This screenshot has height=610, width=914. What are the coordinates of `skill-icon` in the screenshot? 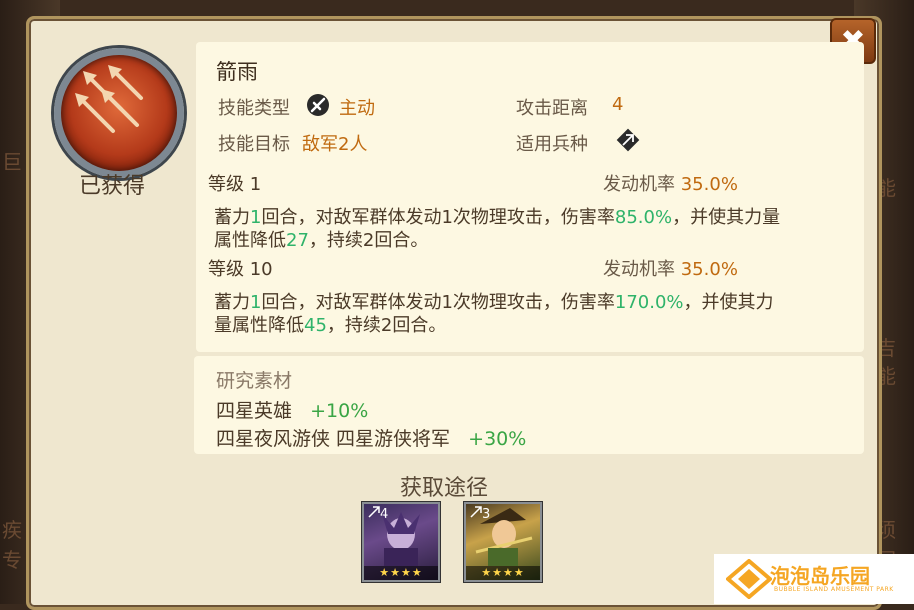 It's located at (119, 113).